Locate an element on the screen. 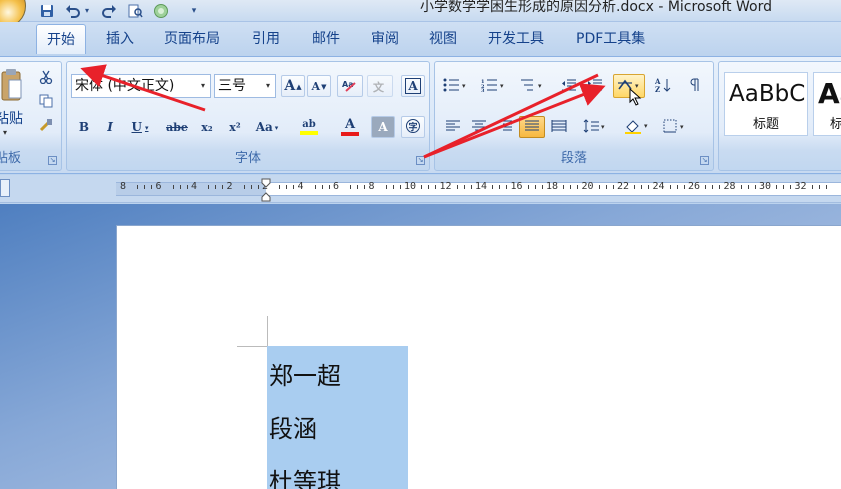 The height and width of the screenshot is (489, 841). redo-icon is located at coordinates (109, 10).